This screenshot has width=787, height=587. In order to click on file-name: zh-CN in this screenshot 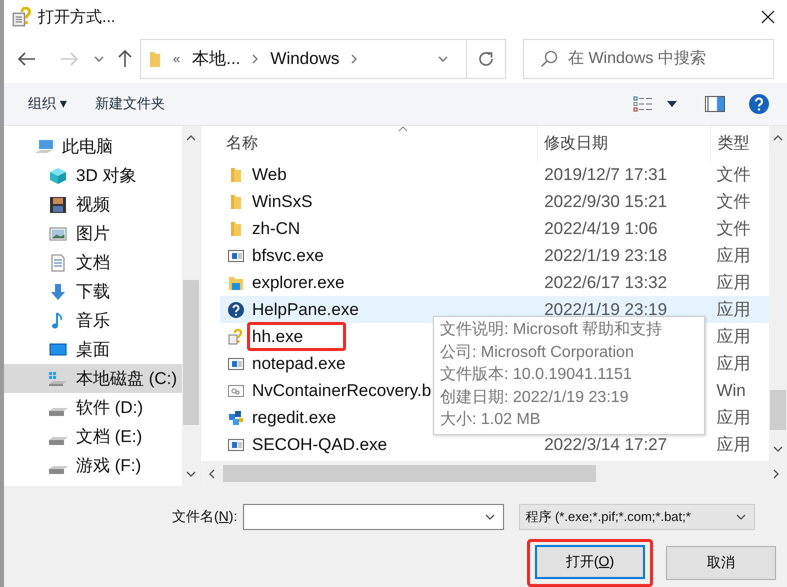, I will do `click(276, 229)`.